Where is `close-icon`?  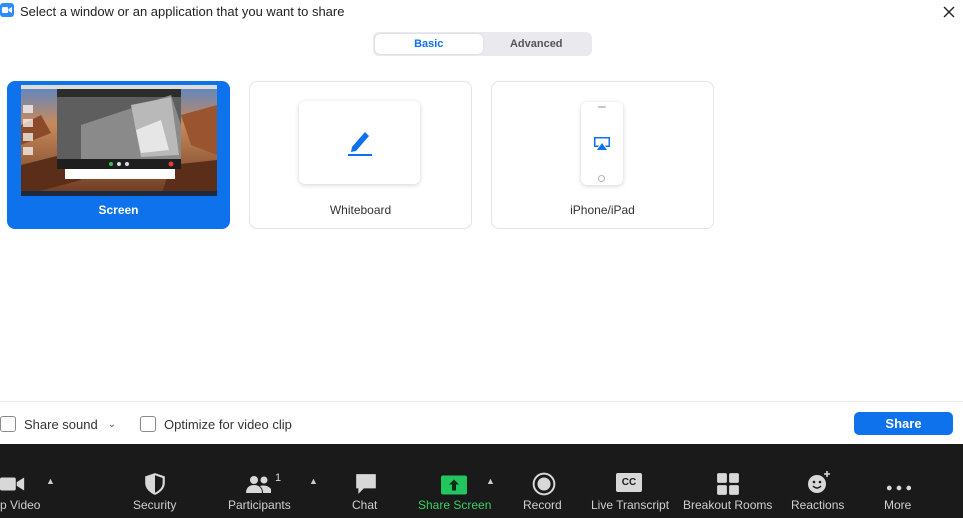 close-icon is located at coordinates (949, 12).